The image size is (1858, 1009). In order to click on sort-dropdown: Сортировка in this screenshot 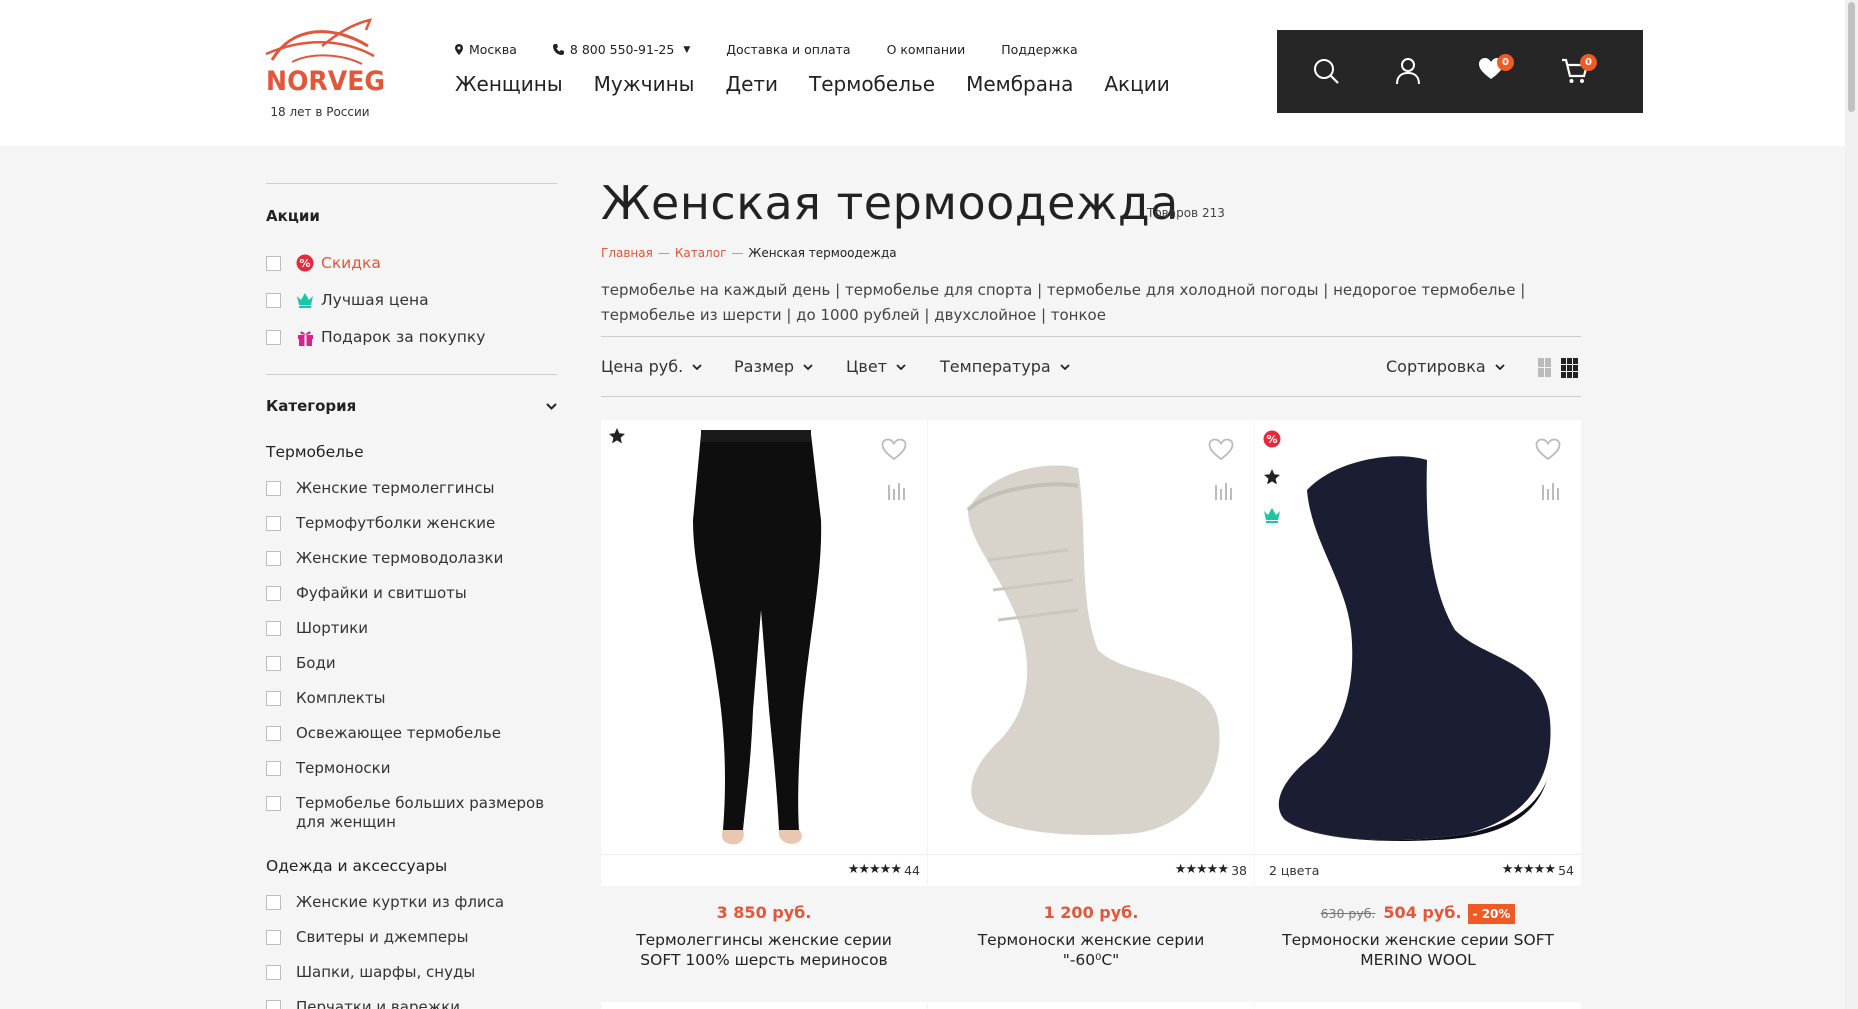, I will do `click(1445, 366)`.